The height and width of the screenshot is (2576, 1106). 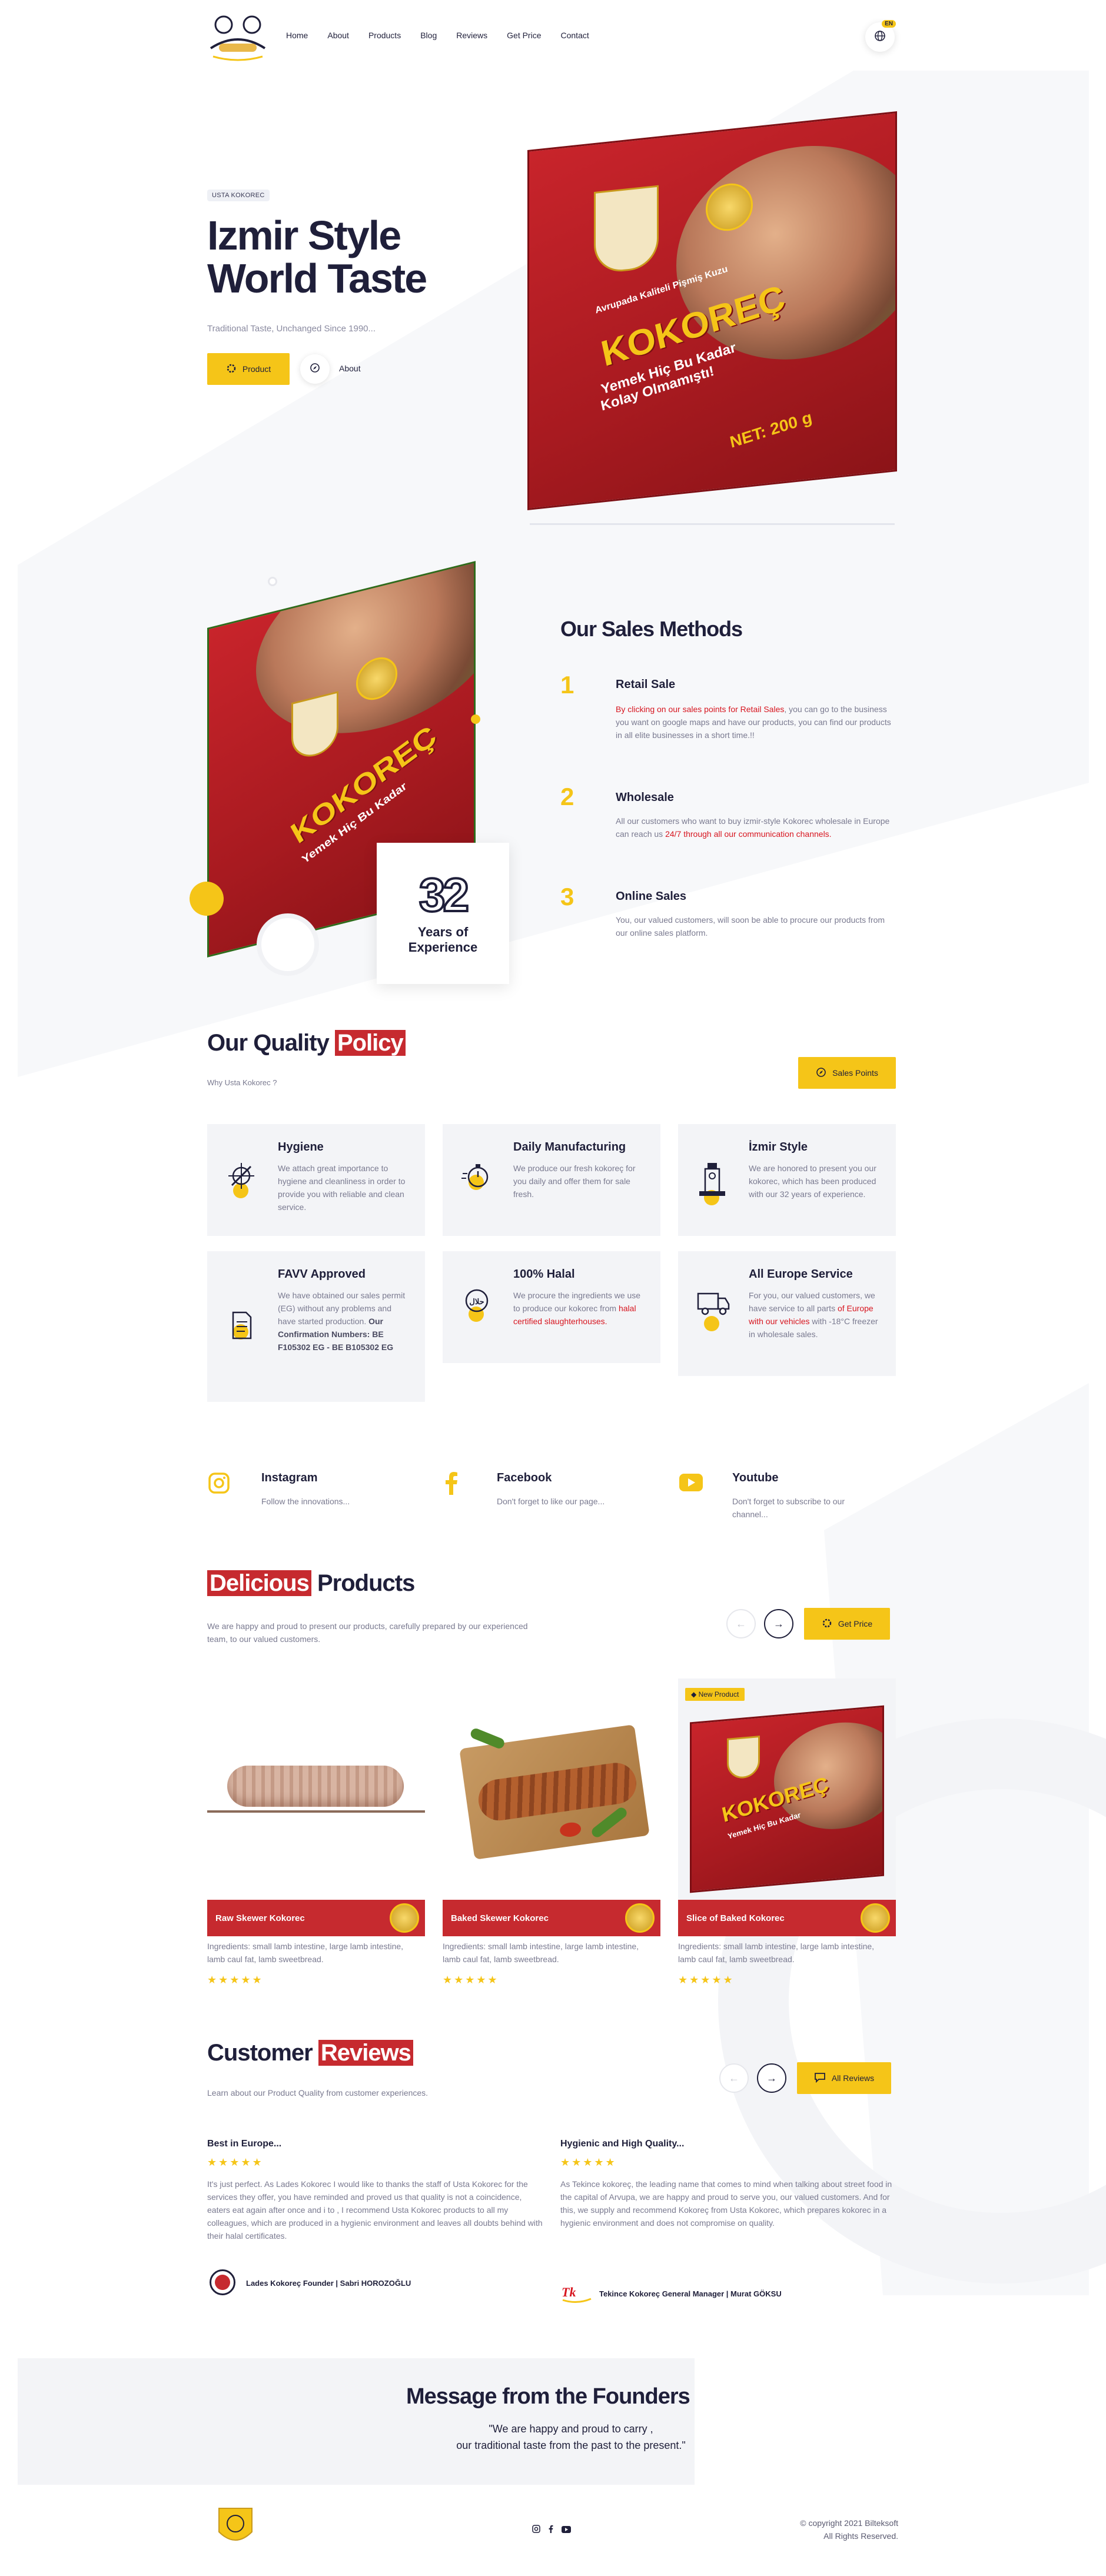 What do you see at coordinates (235, 2527) in the screenshot?
I see `footer-logo` at bounding box center [235, 2527].